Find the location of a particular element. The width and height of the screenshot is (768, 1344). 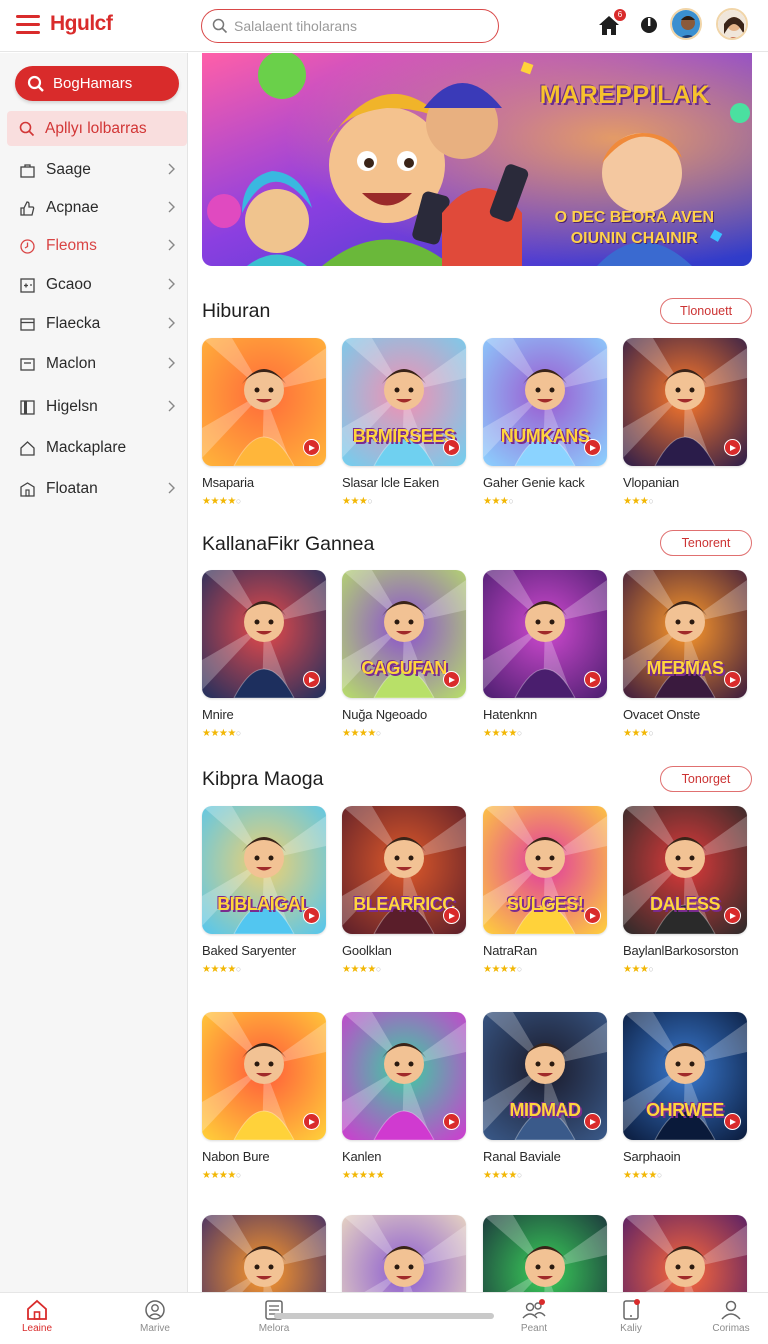

game-card: Hatenknn ★★★★○ is located at coordinates (545, 654).